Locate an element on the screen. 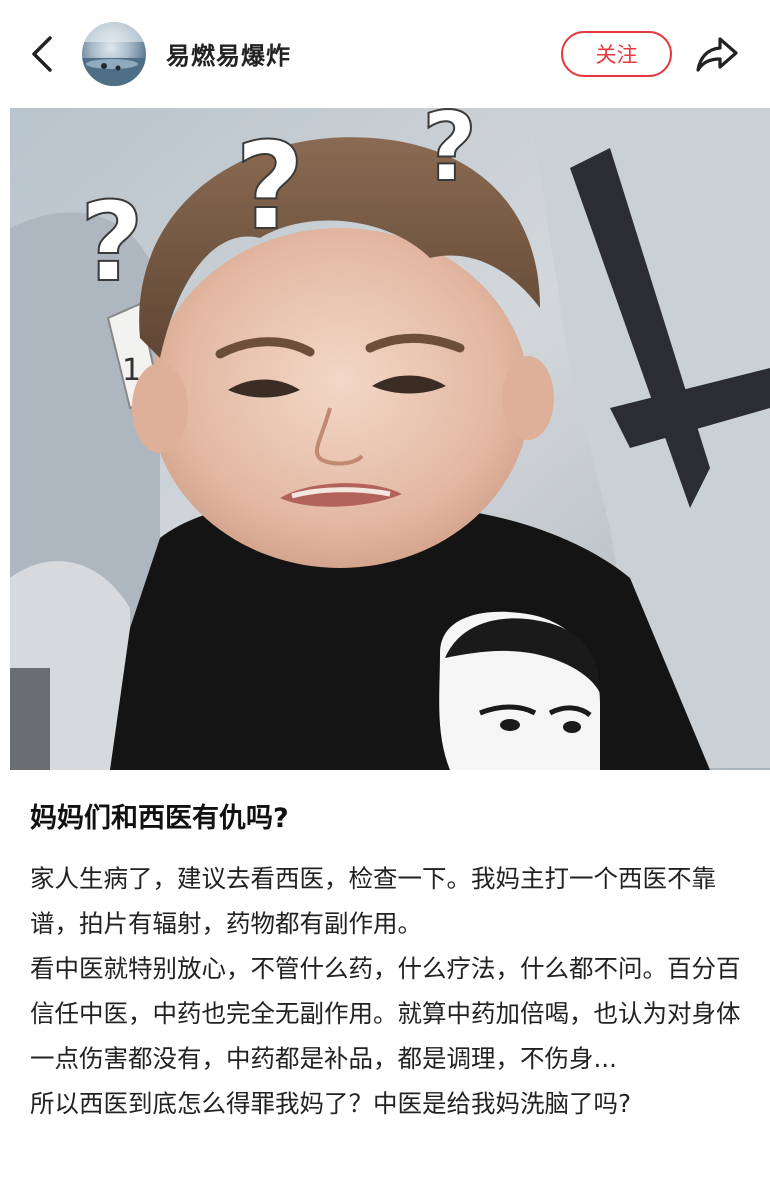 The width and height of the screenshot is (770, 1200). question-mark-left: ? is located at coordinates (112, 242).